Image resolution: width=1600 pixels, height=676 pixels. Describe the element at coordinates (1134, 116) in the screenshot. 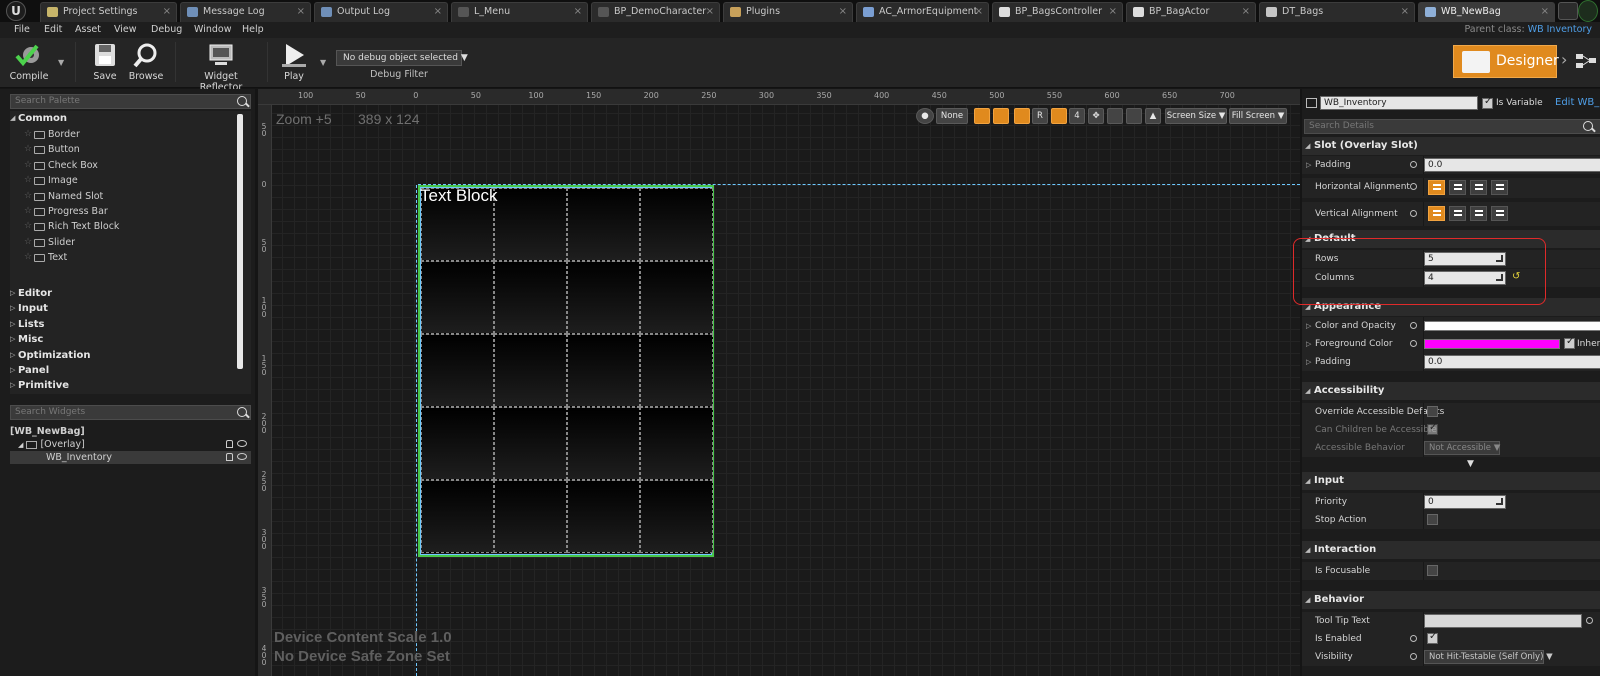

I see `background-icon` at that location.